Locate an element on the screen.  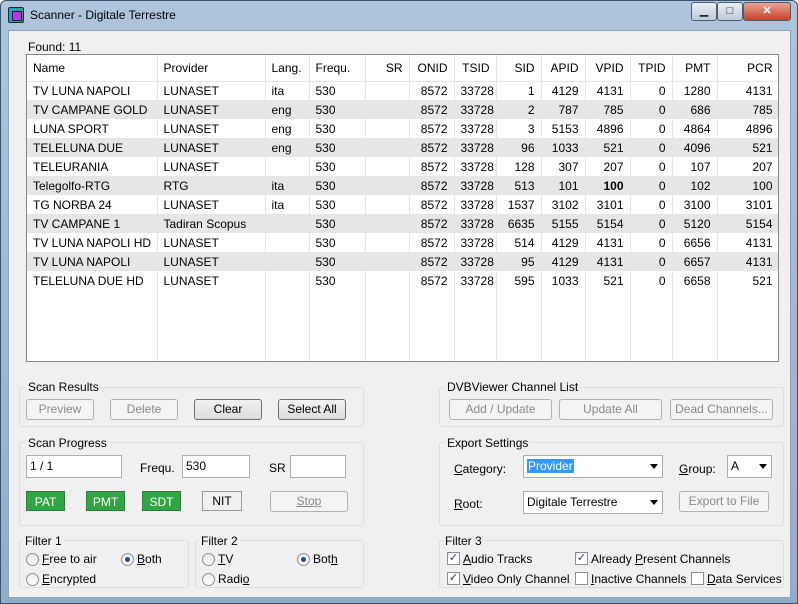
table-cell: 8572 is located at coordinates (432, 223).